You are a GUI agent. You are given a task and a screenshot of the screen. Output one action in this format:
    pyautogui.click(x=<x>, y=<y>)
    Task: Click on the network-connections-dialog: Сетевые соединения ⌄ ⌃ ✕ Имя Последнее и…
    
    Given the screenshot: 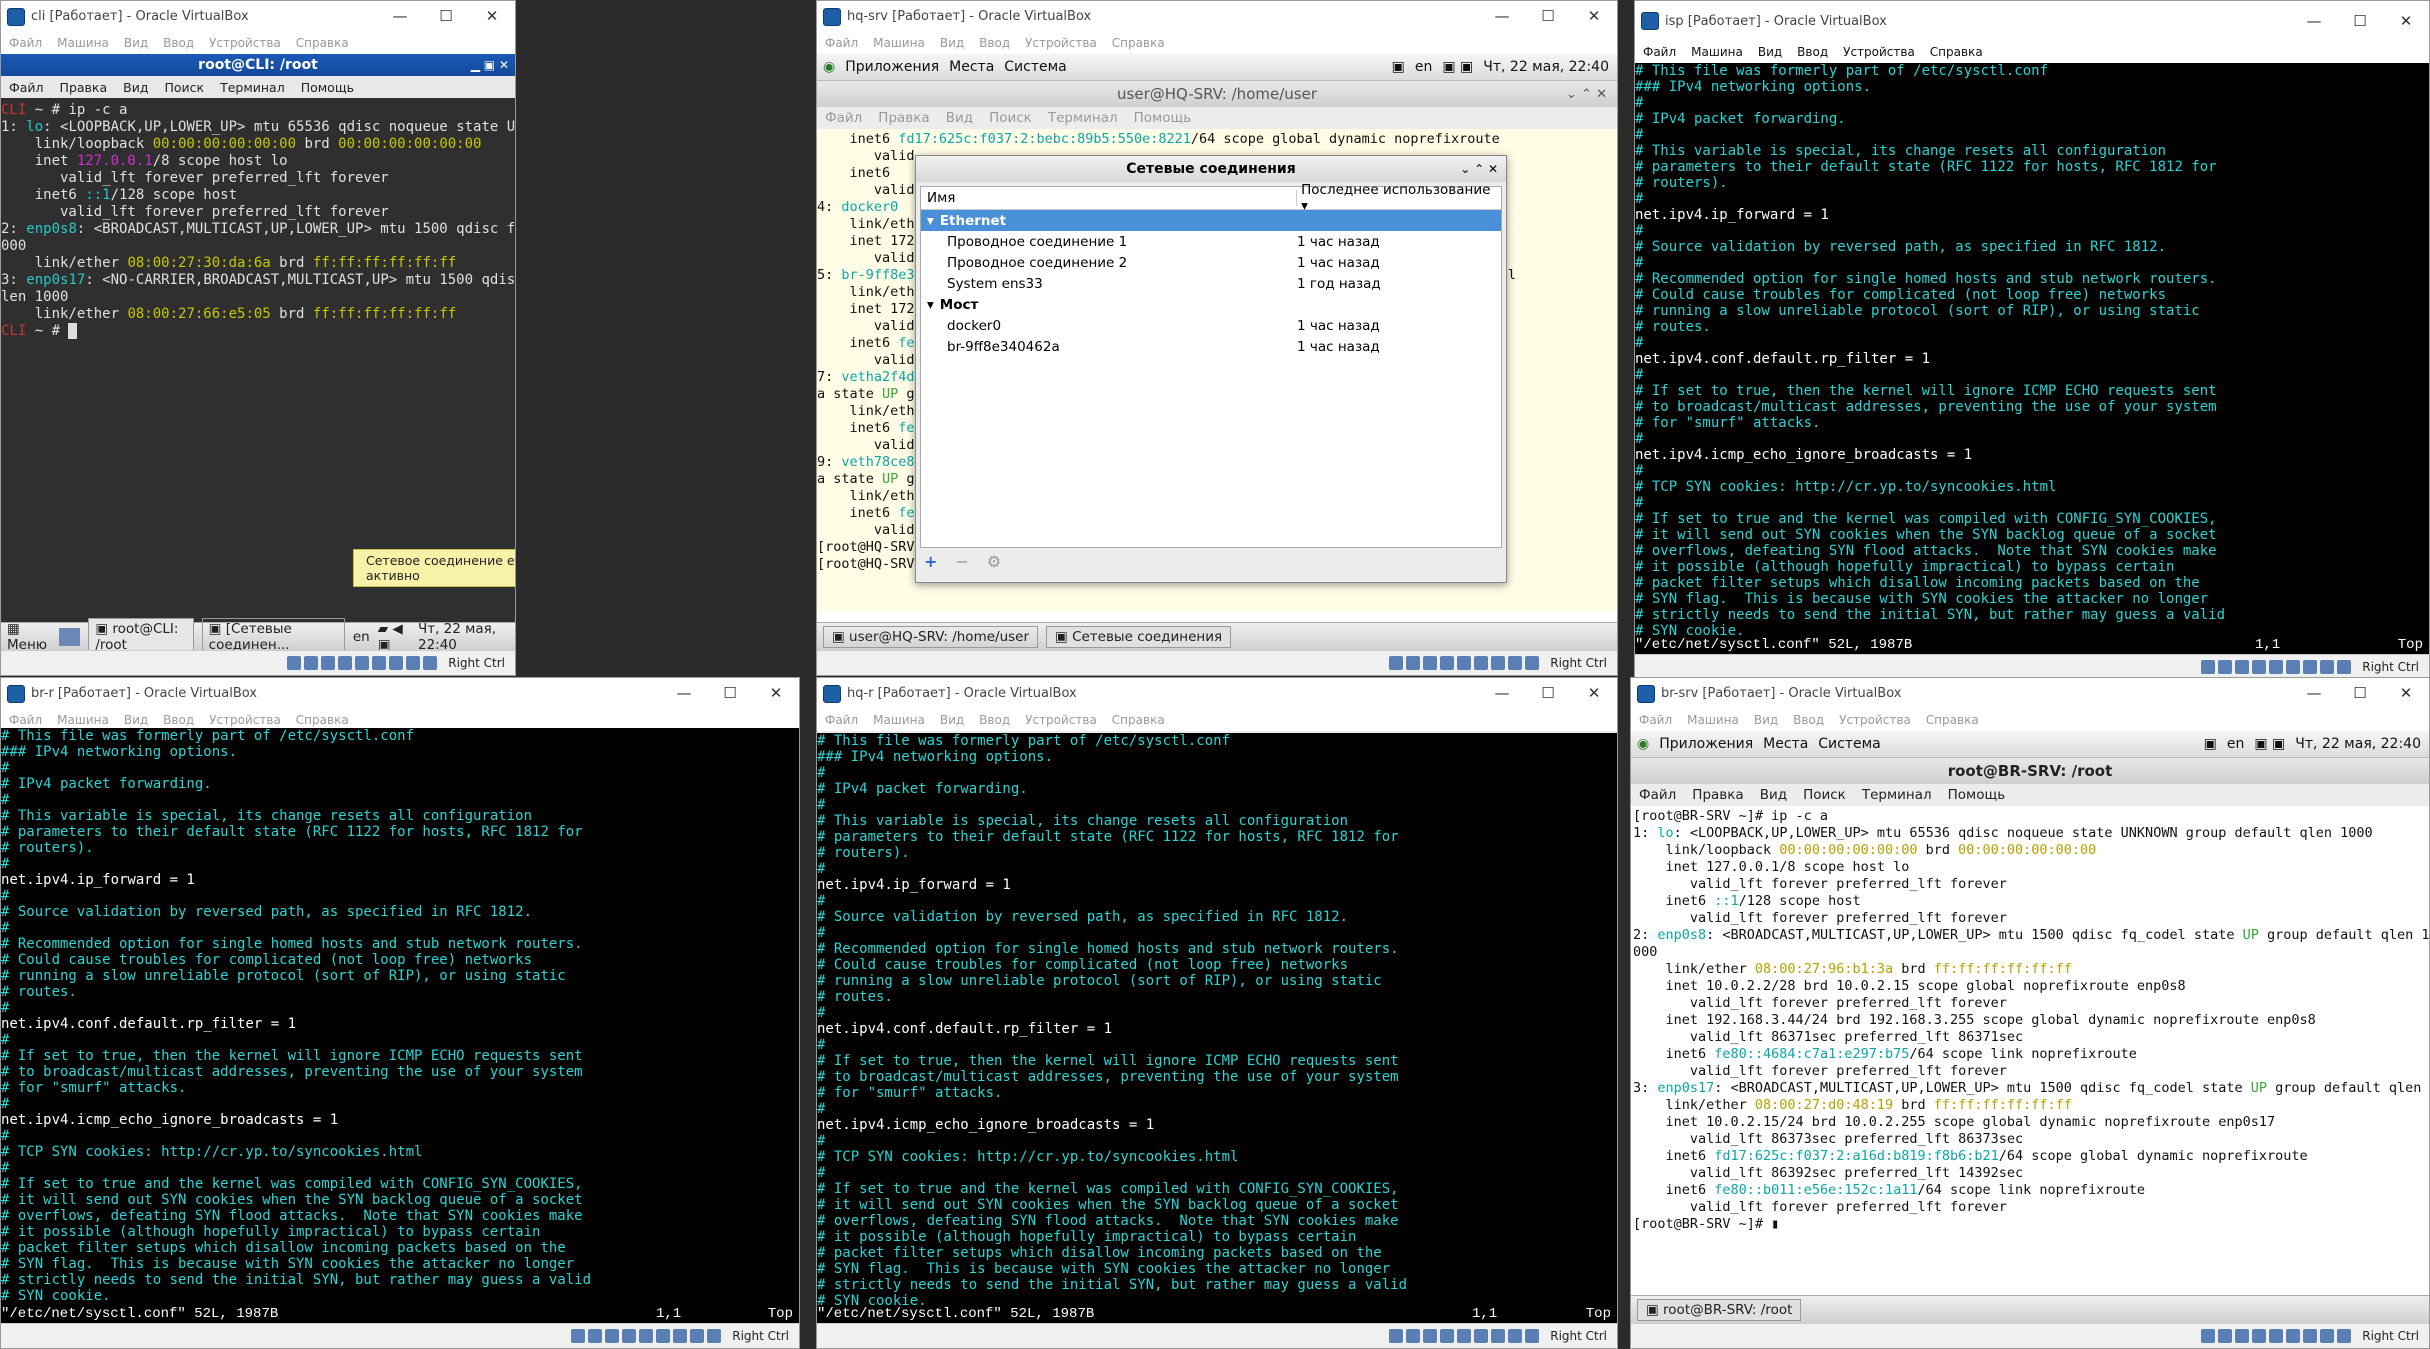 What is the action you would take?
    pyautogui.click(x=1211, y=369)
    